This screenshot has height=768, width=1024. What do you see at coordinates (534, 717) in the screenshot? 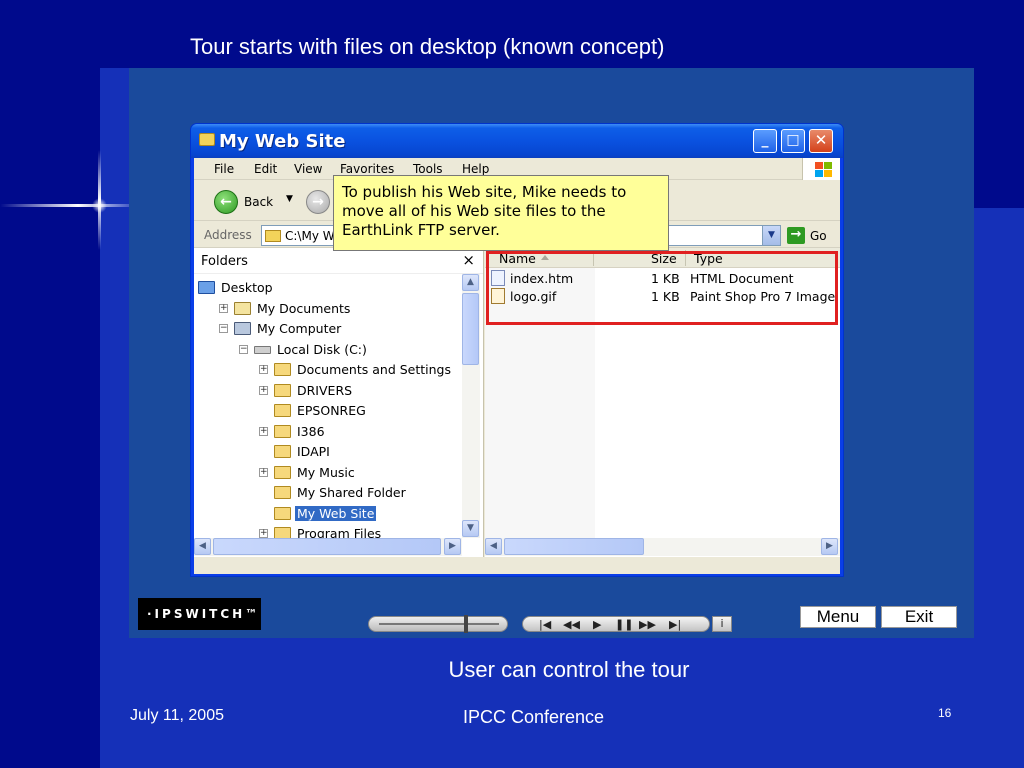
I see `footer-conference: IPCC Conference` at bounding box center [534, 717].